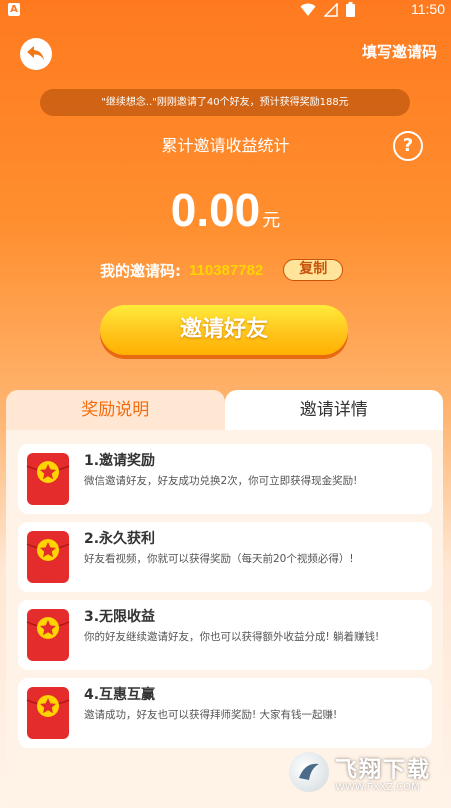  Describe the element at coordinates (225, 102) in the screenshot. I see `invite-ticker: "继续想念.."刚刚邀请了40个好友，预计获得奖励188元` at that location.